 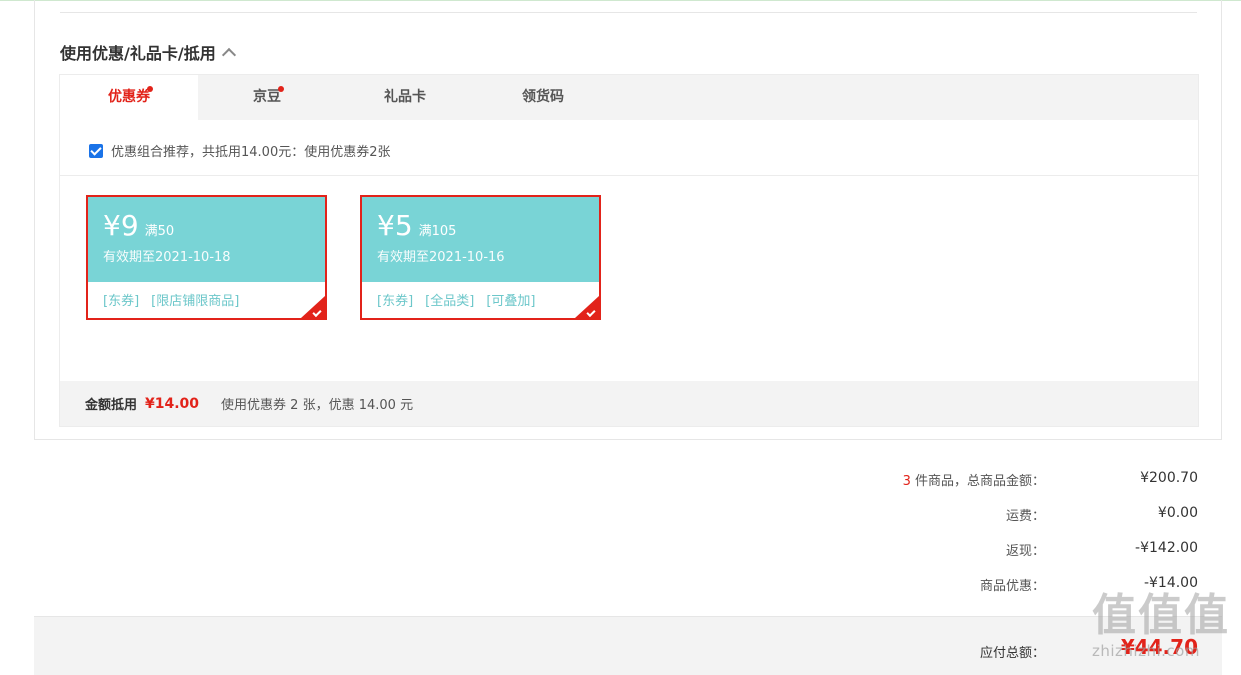 What do you see at coordinates (906, 481) in the screenshot?
I see `item-count: 3` at bounding box center [906, 481].